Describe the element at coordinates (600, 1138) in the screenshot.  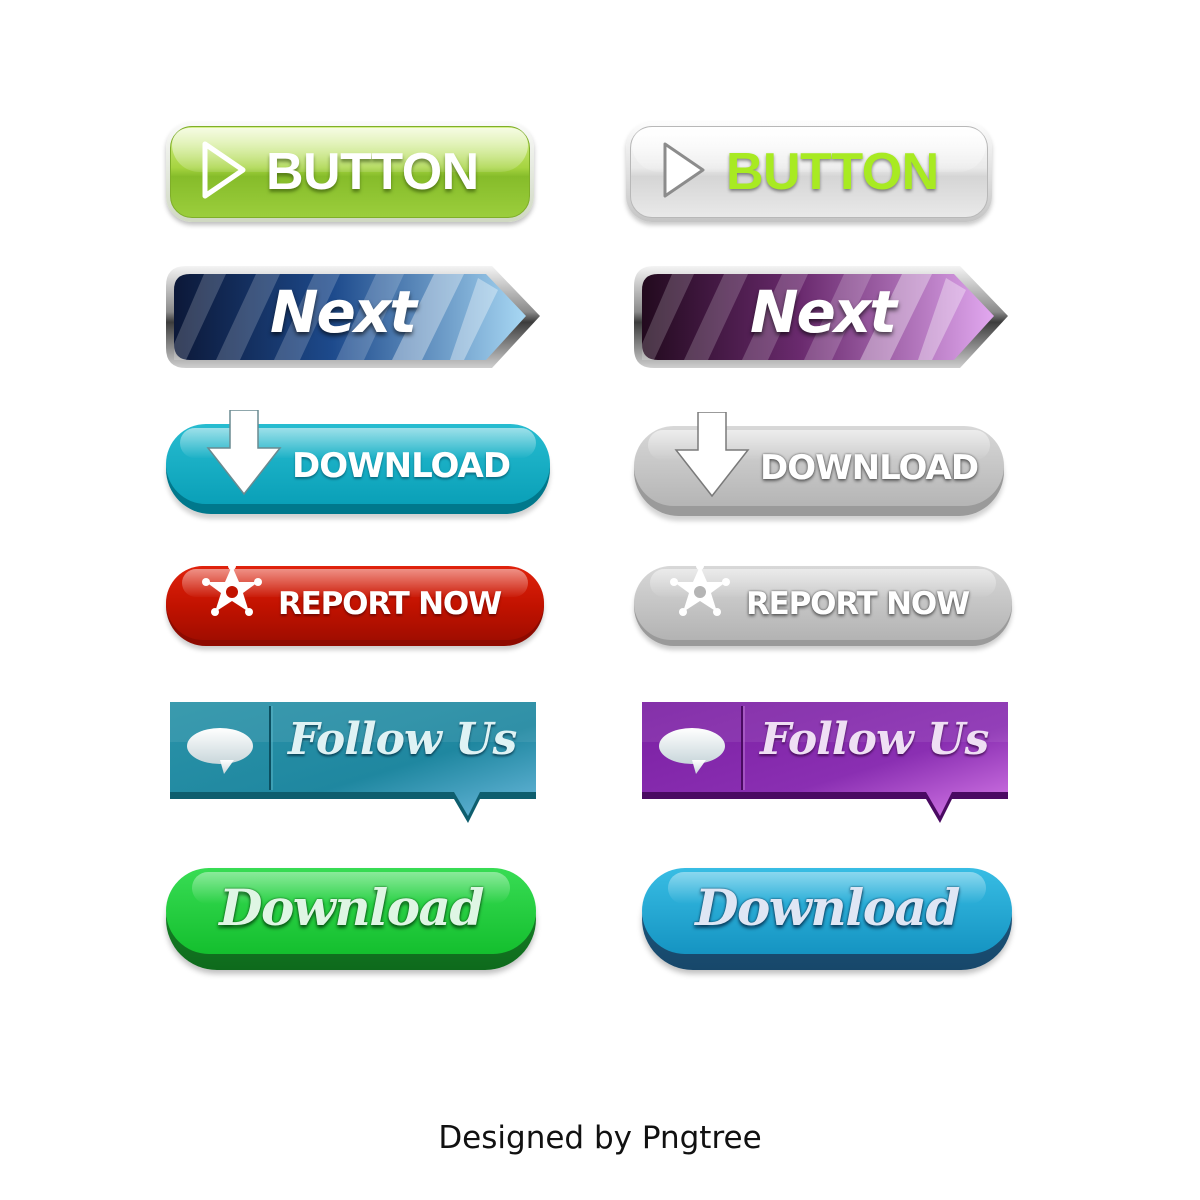
I see `credit-text: Designed by Pngtree` at that location.